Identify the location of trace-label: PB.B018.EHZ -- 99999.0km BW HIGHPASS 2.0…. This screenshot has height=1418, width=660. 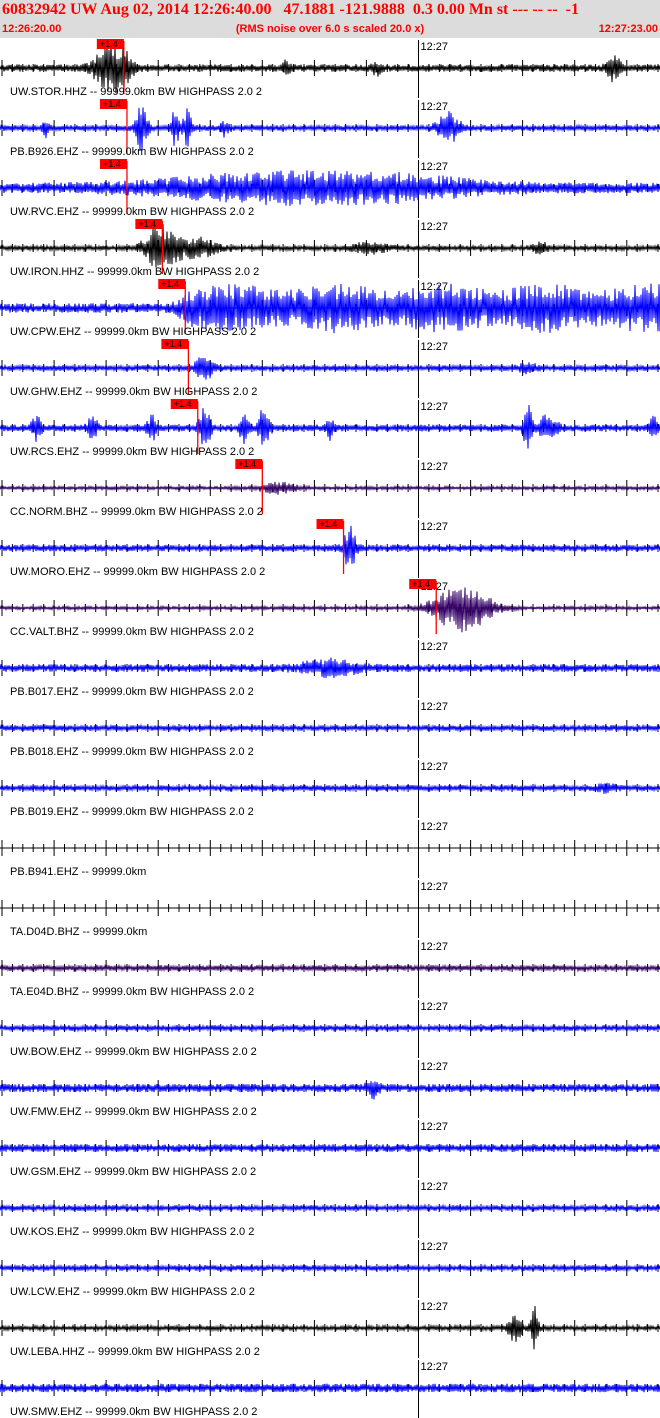
(132, 752).